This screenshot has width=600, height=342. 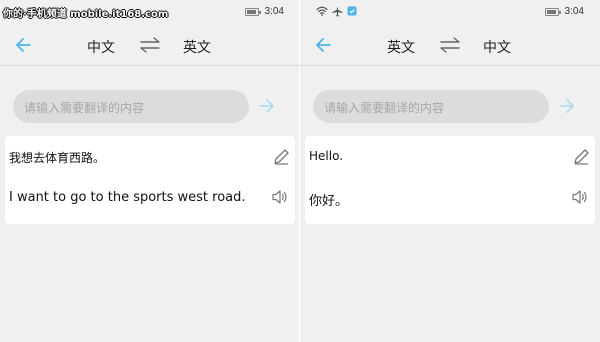 I want to click on airplane-icon, so click(x=337, y=11).